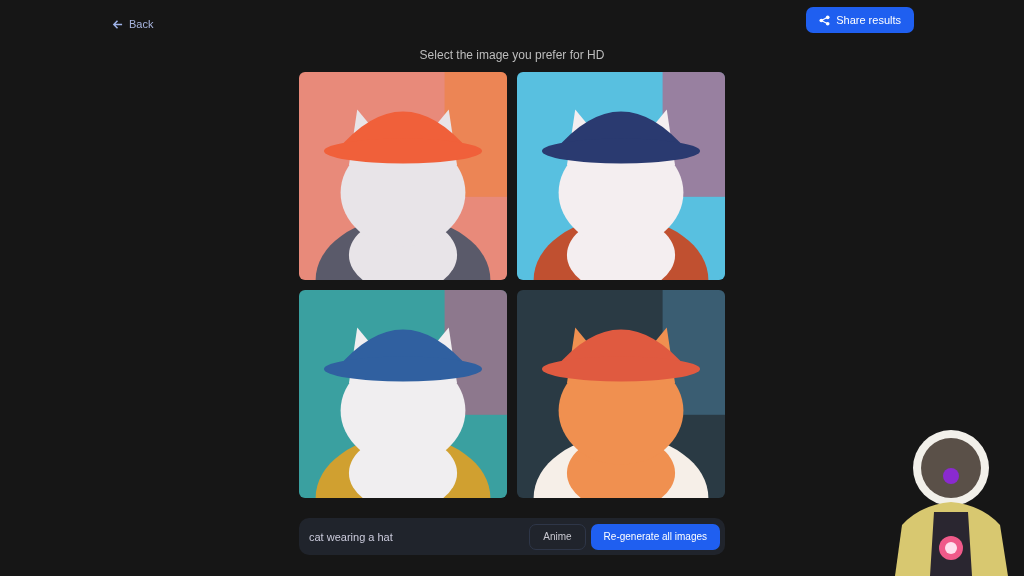  I want to click on share-button: Share results, so click(860, 20).